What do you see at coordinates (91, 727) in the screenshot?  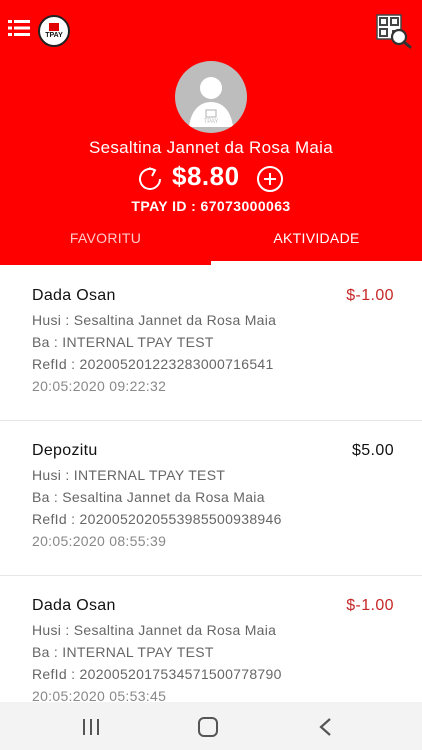 I see `recent-apps-icon` at bounding box center [91, 727].